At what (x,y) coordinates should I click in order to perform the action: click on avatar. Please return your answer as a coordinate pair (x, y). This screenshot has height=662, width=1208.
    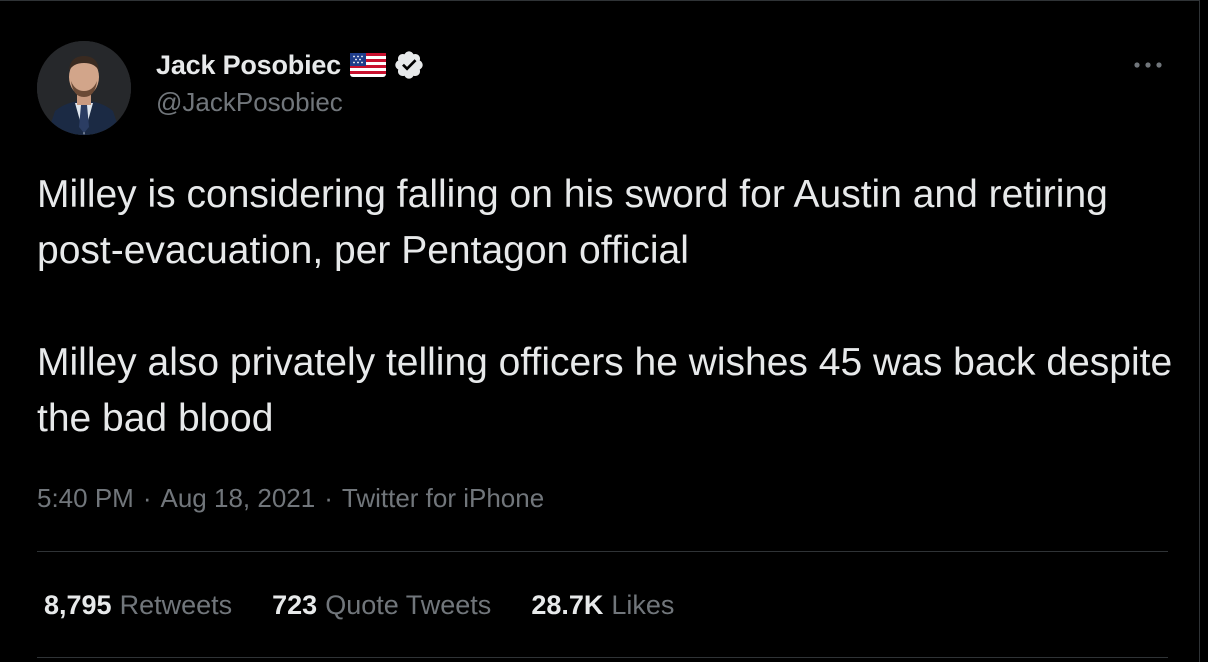
    Looking at the image, I should click on (84, 88).